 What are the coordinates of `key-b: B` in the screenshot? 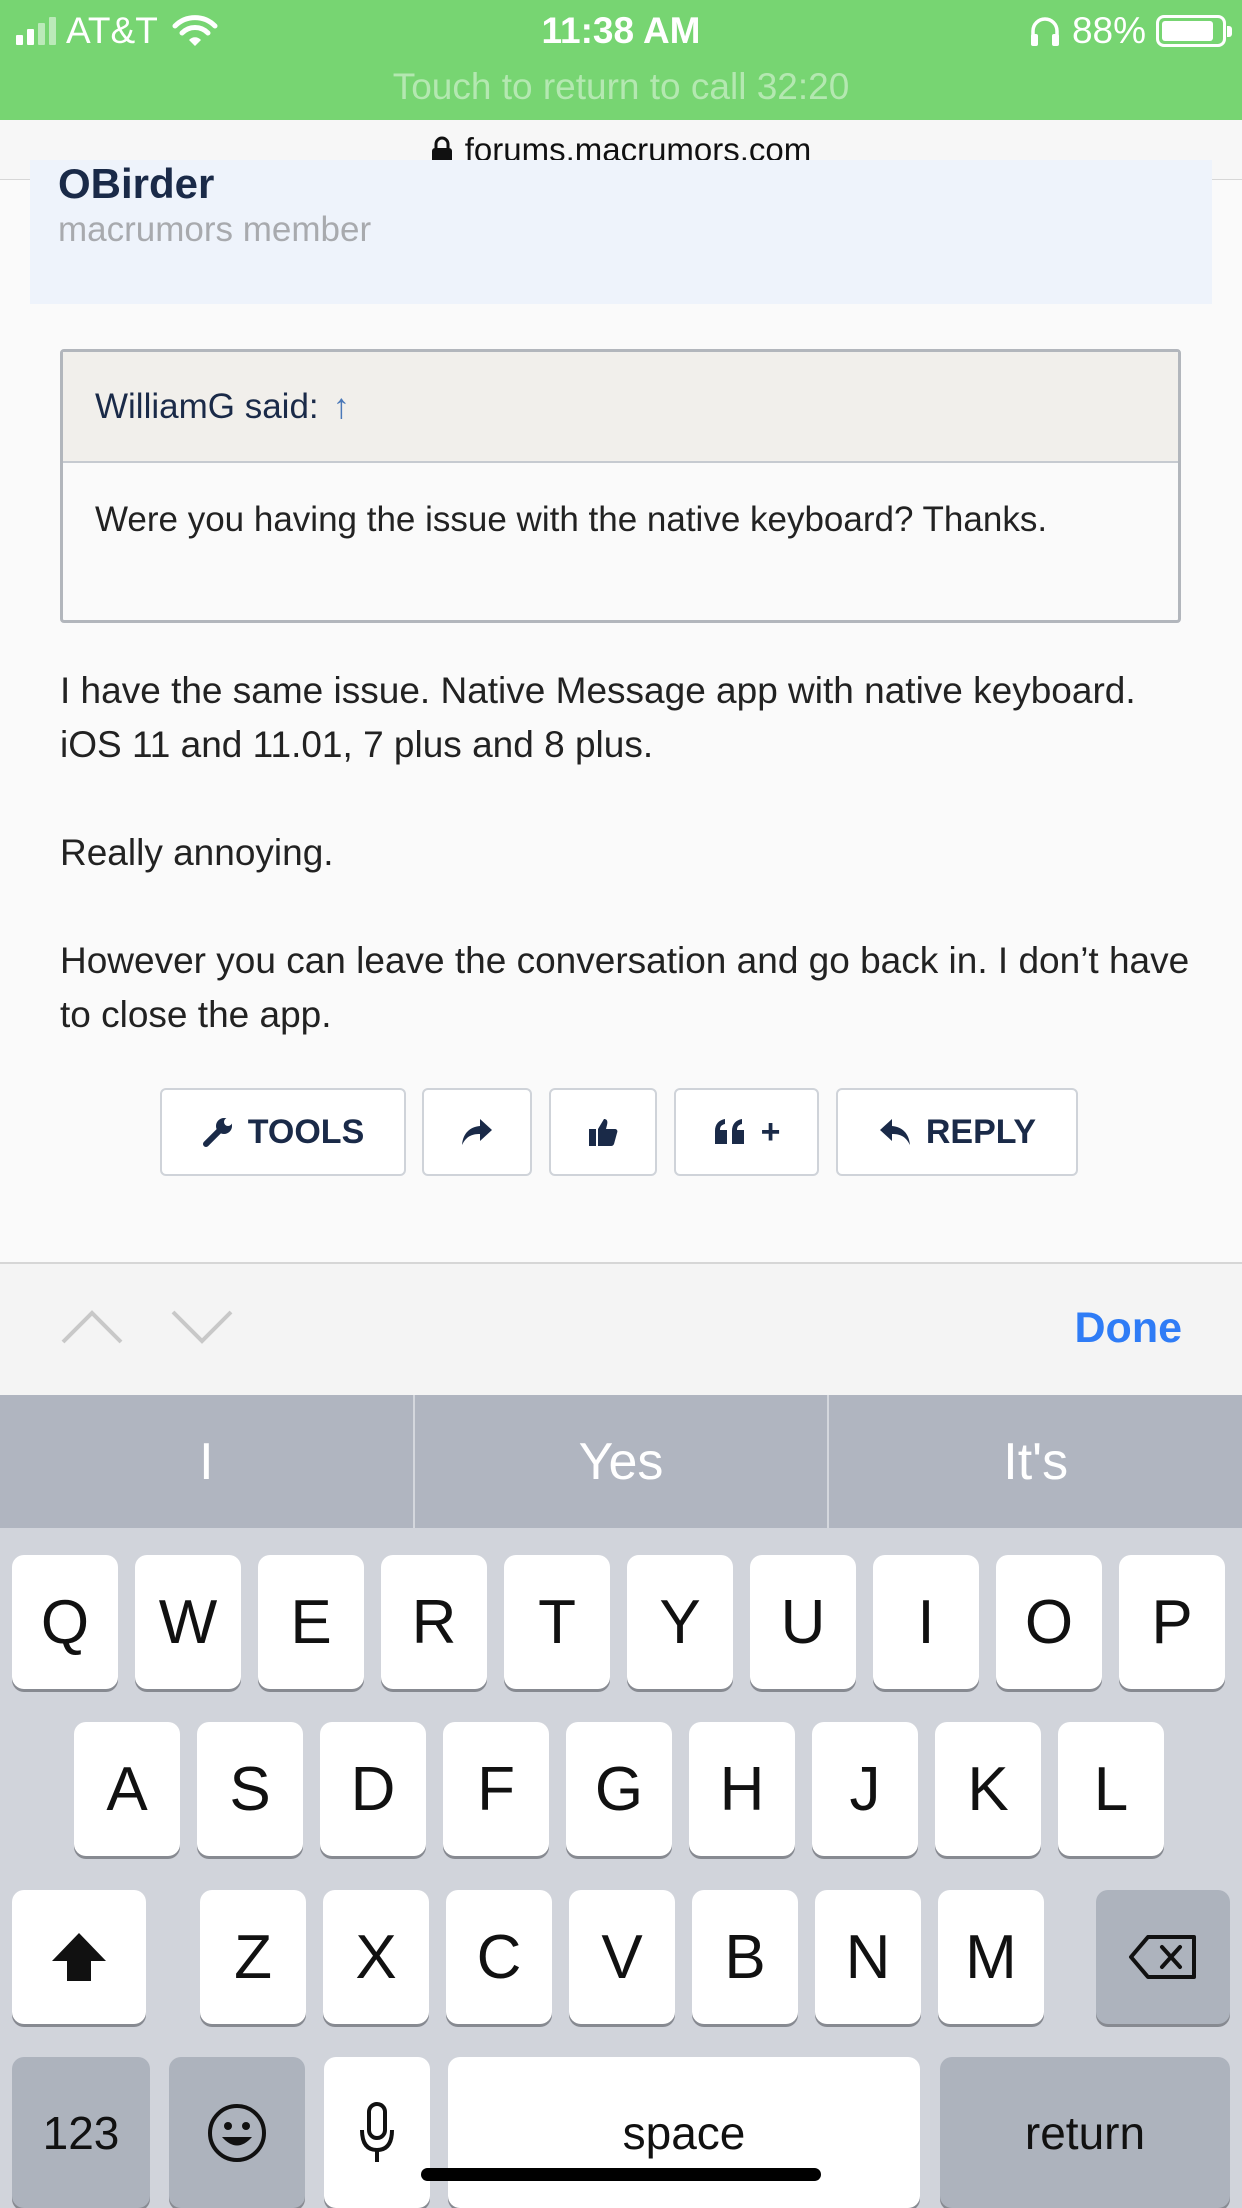 It's located at (745, 1957).